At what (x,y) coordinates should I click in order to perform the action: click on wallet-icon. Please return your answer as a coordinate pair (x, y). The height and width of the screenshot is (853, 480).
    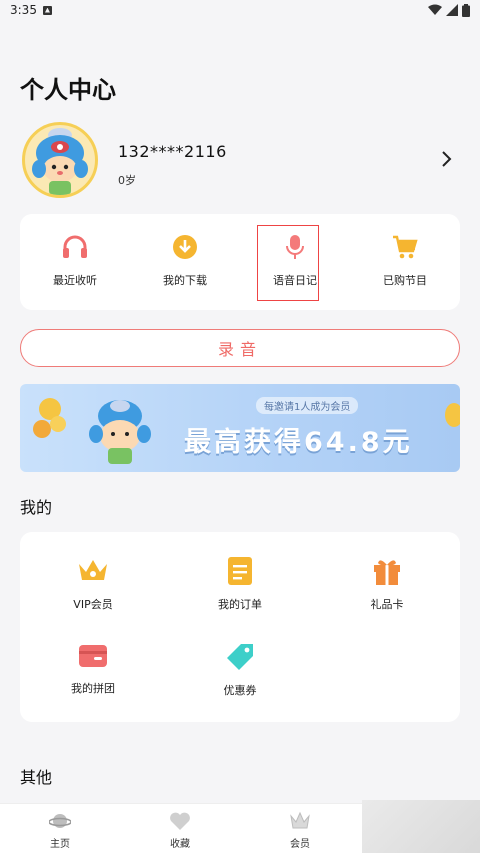
    Looking at the image, I should click on (93, 656).